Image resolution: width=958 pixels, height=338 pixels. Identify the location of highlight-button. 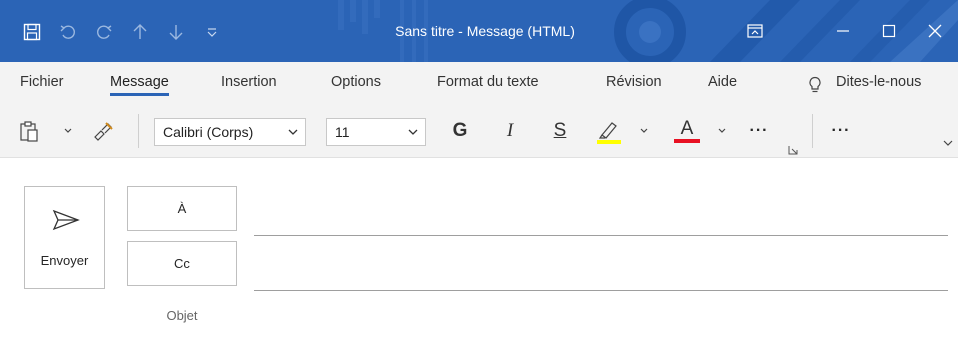
(609, 131).